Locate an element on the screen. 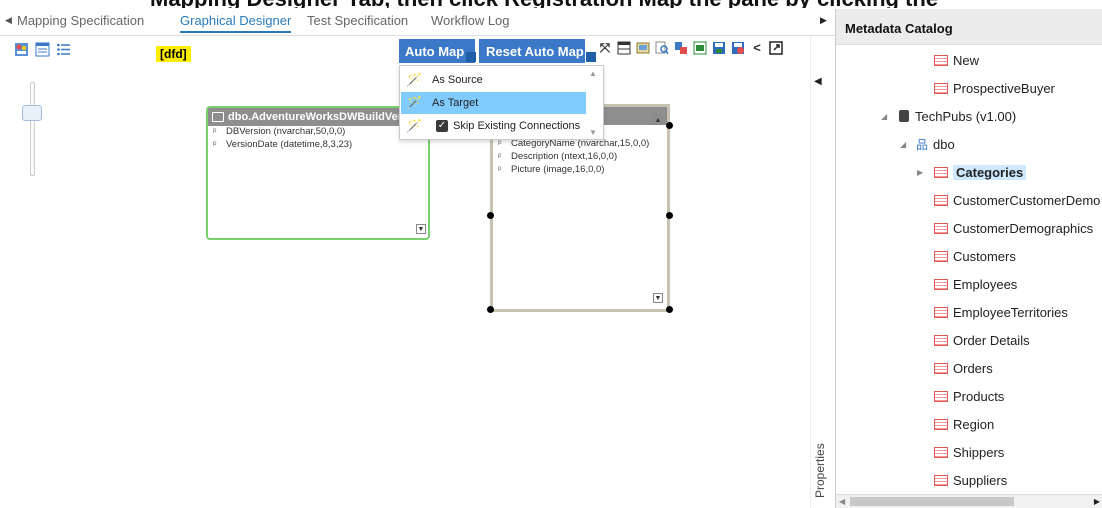 The width and height of the screenshot is (1102, 508). fit-to-screen-icon: ⤧ is located at coordinates (605, 48).